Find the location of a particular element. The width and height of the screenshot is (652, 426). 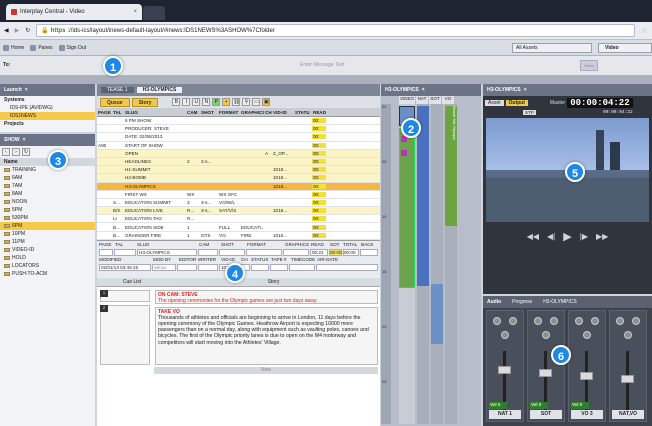

print-icon: ▭ is located at coordinates (256, 102).